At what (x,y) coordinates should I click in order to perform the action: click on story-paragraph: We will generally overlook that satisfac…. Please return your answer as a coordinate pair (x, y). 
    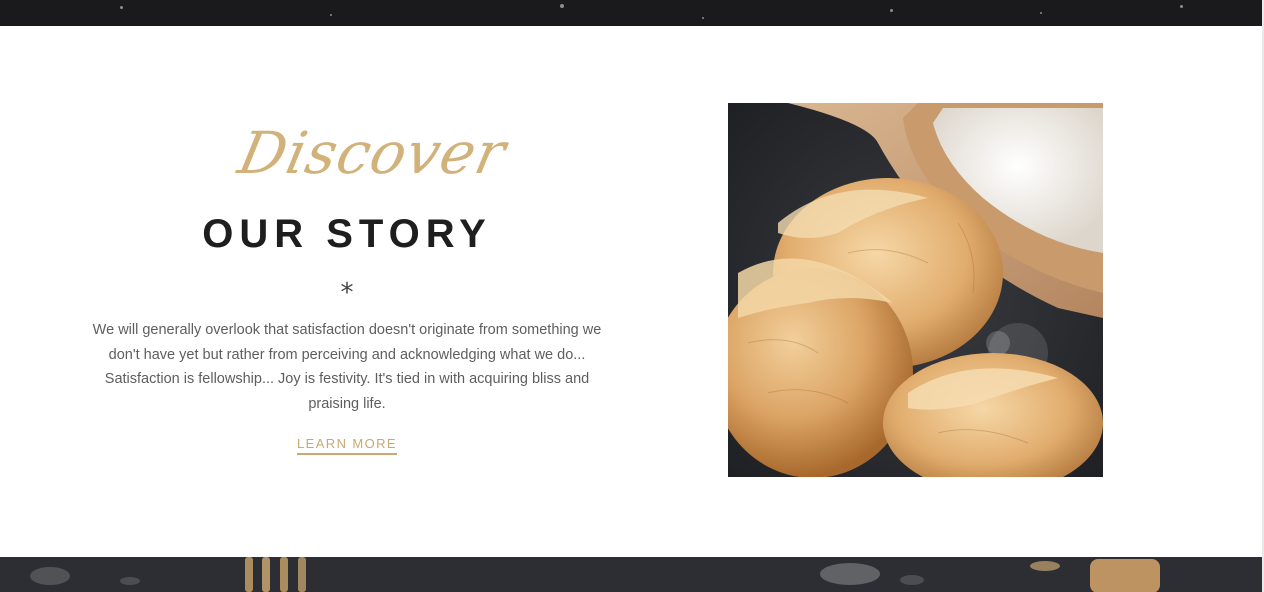
    Looking at the image, I should click on (347, 367).